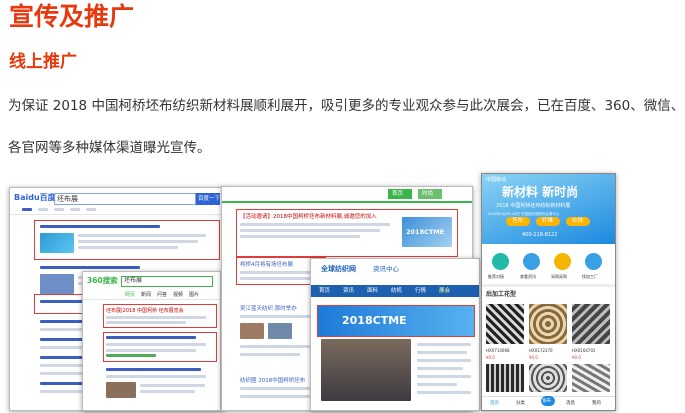 Image resolution: width=685 pixels, height=413 pixels. What do you see at coordinates (130, 295) in the screenshot?
I see `360-tab-1: 网页` at bounding box center [130, 295].